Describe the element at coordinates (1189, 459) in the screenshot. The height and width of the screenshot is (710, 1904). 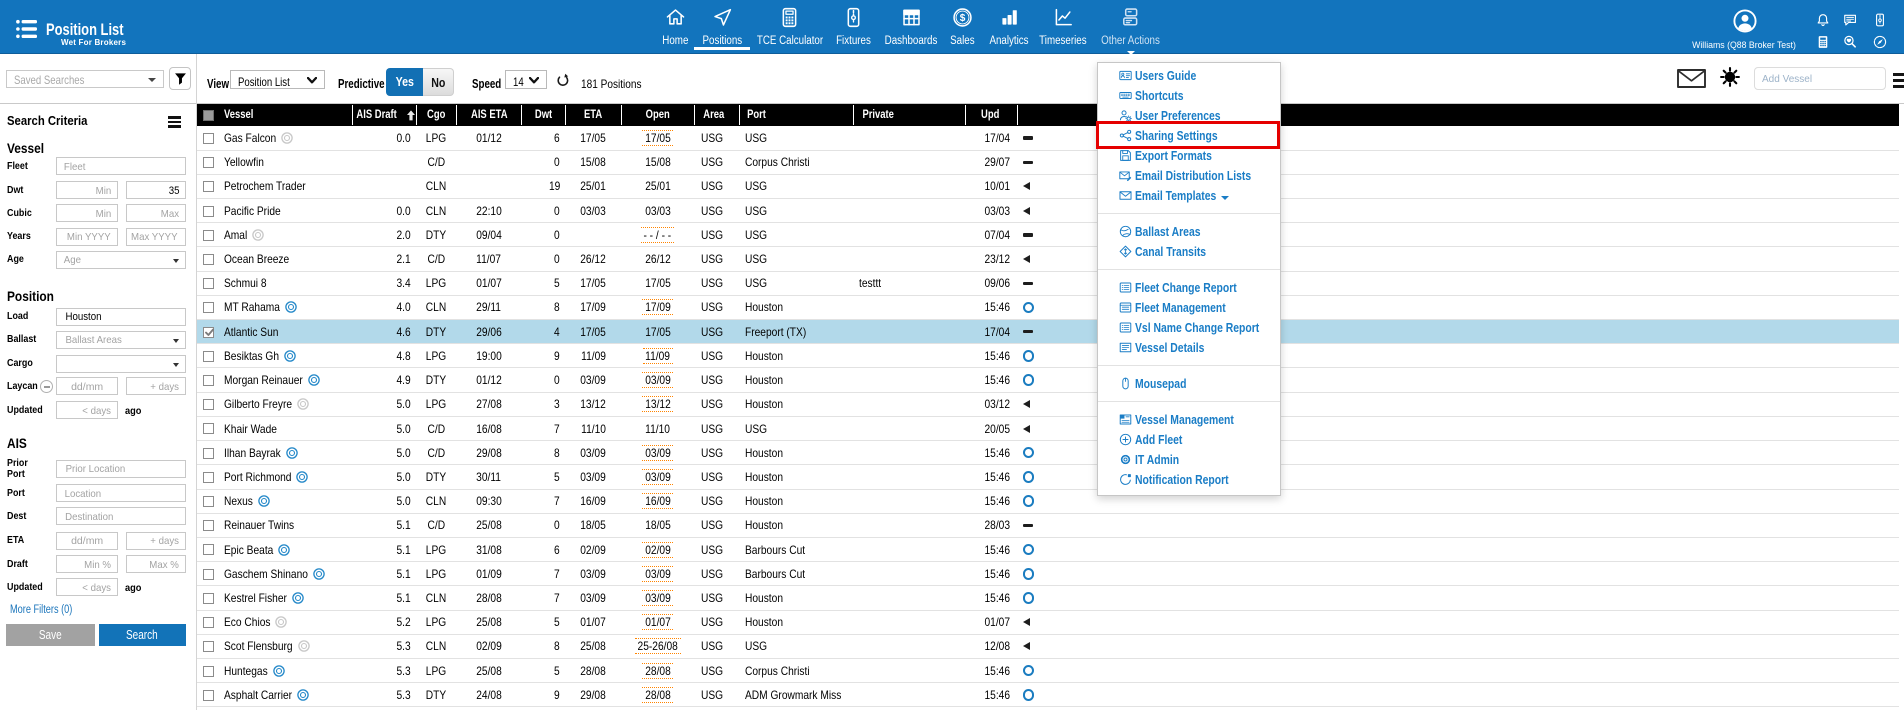
I see `menu-item-it-admin: IT Admin` at that location.